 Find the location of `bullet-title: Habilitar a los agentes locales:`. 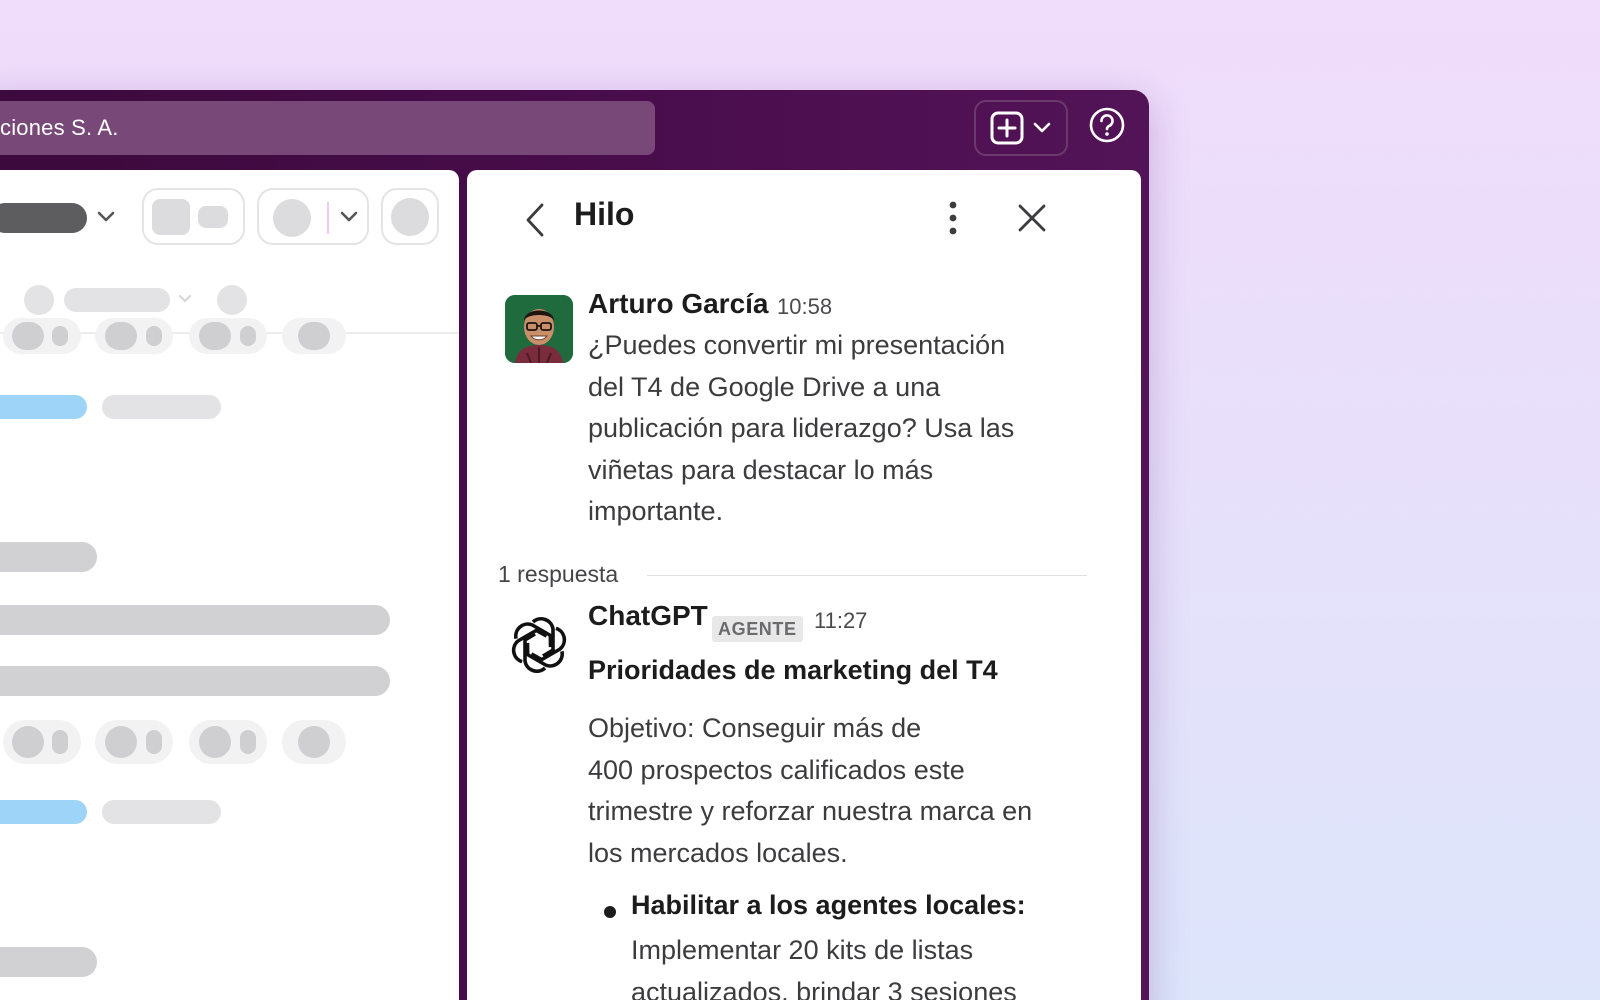

bullet-title: Habilitar a los agentes locales: is located at coordinates (828, 905).